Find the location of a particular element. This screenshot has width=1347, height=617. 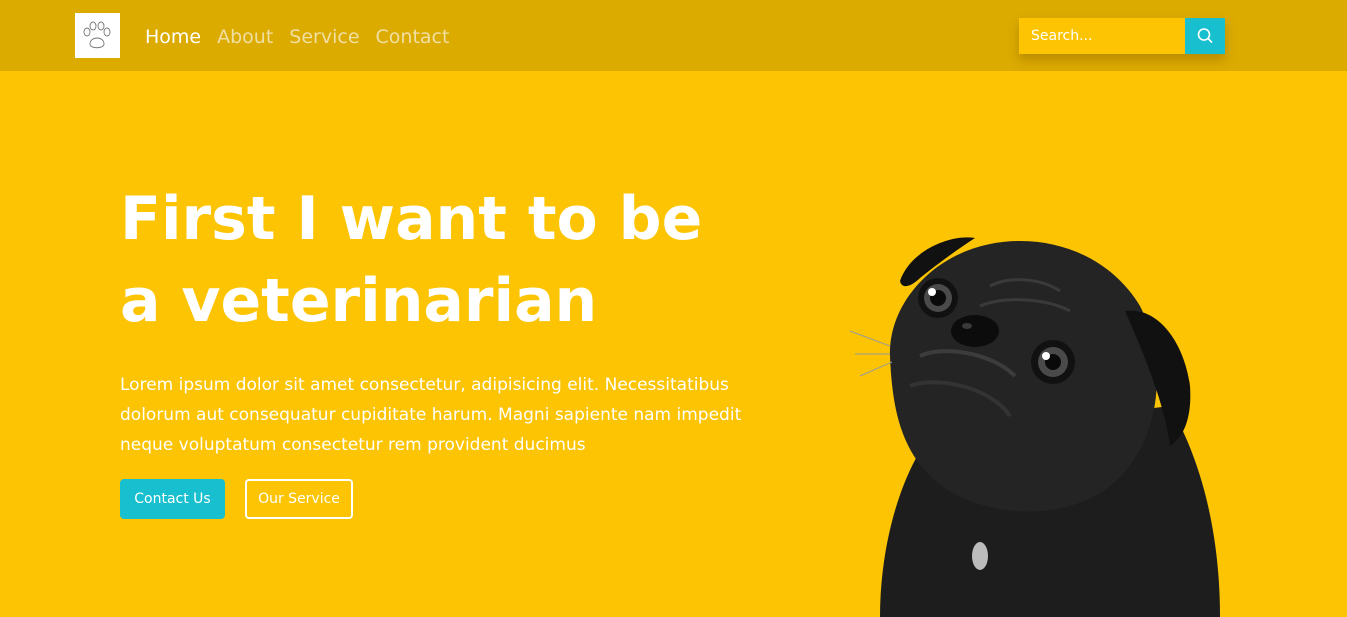

search-bar is located at coordinates (1122, 36).